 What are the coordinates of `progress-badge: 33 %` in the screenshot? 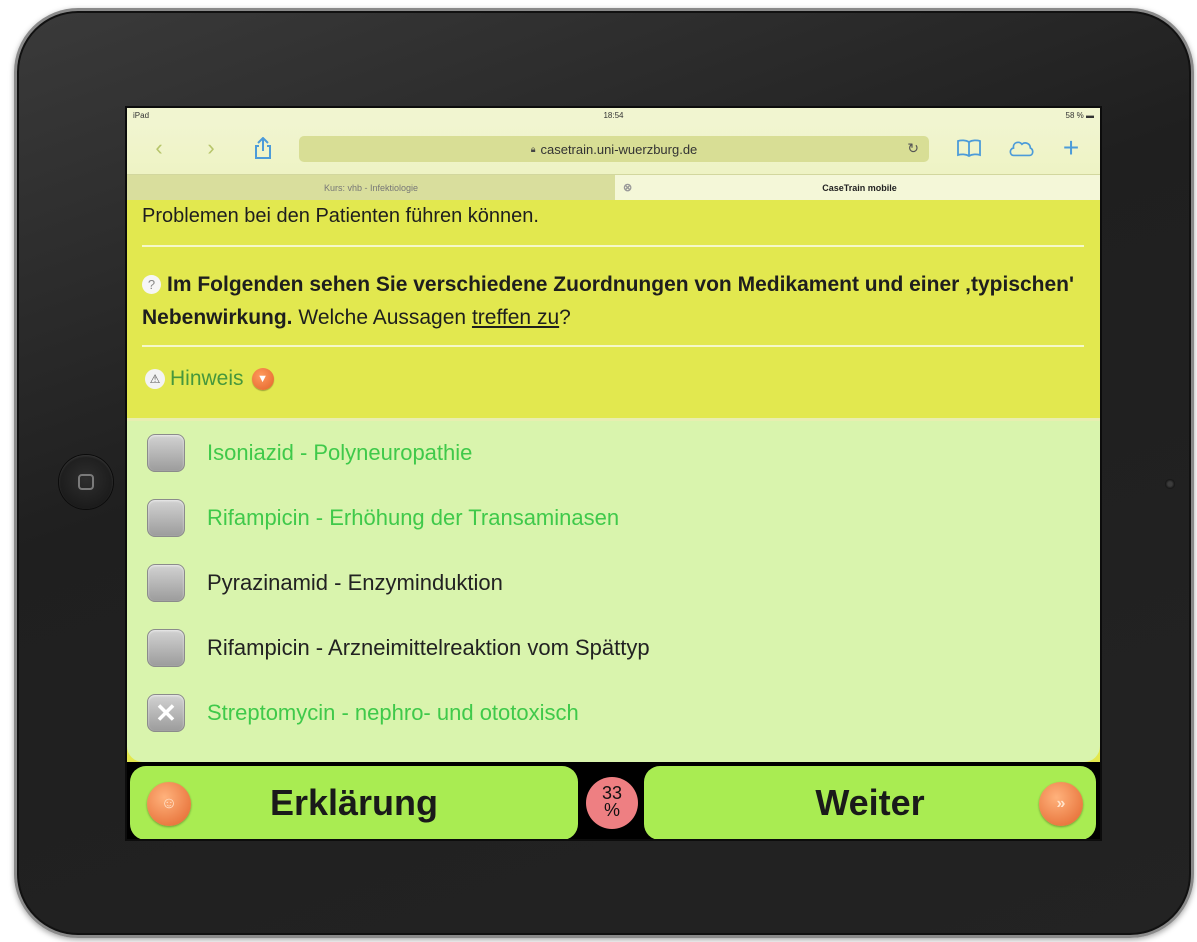 It's located at (612, 803).